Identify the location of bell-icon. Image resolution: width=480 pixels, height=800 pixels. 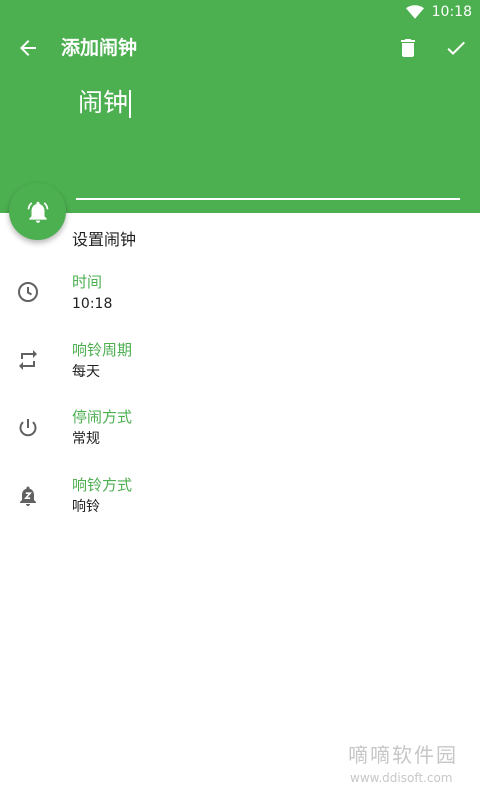
(37, 212).